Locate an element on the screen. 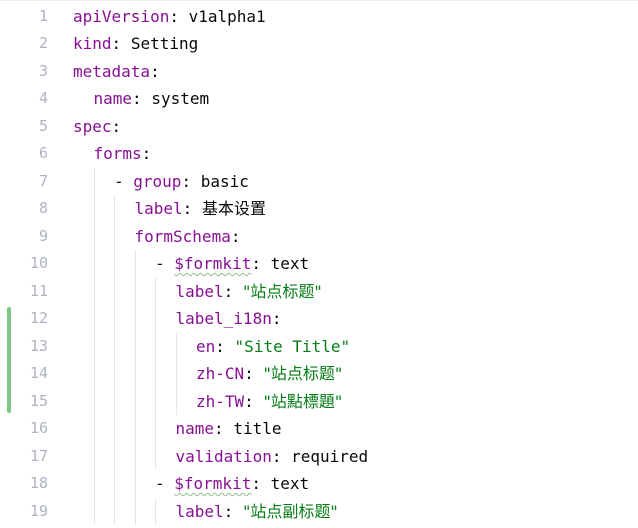 The width and height of the screenshot is (638, 528). code-line: 7 - group: basic is located at coordinates (338, 181).